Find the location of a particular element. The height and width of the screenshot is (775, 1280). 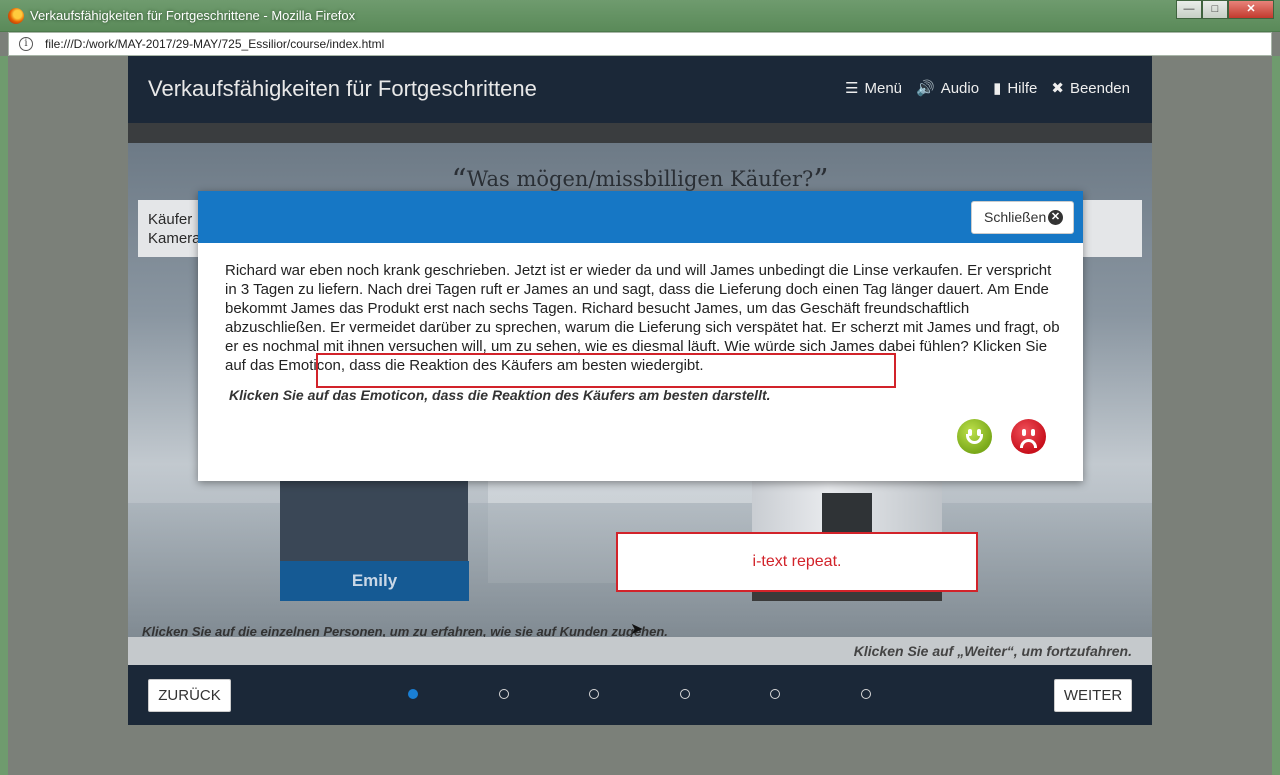

minimize-button: — is located at coordinates (1189, 9).